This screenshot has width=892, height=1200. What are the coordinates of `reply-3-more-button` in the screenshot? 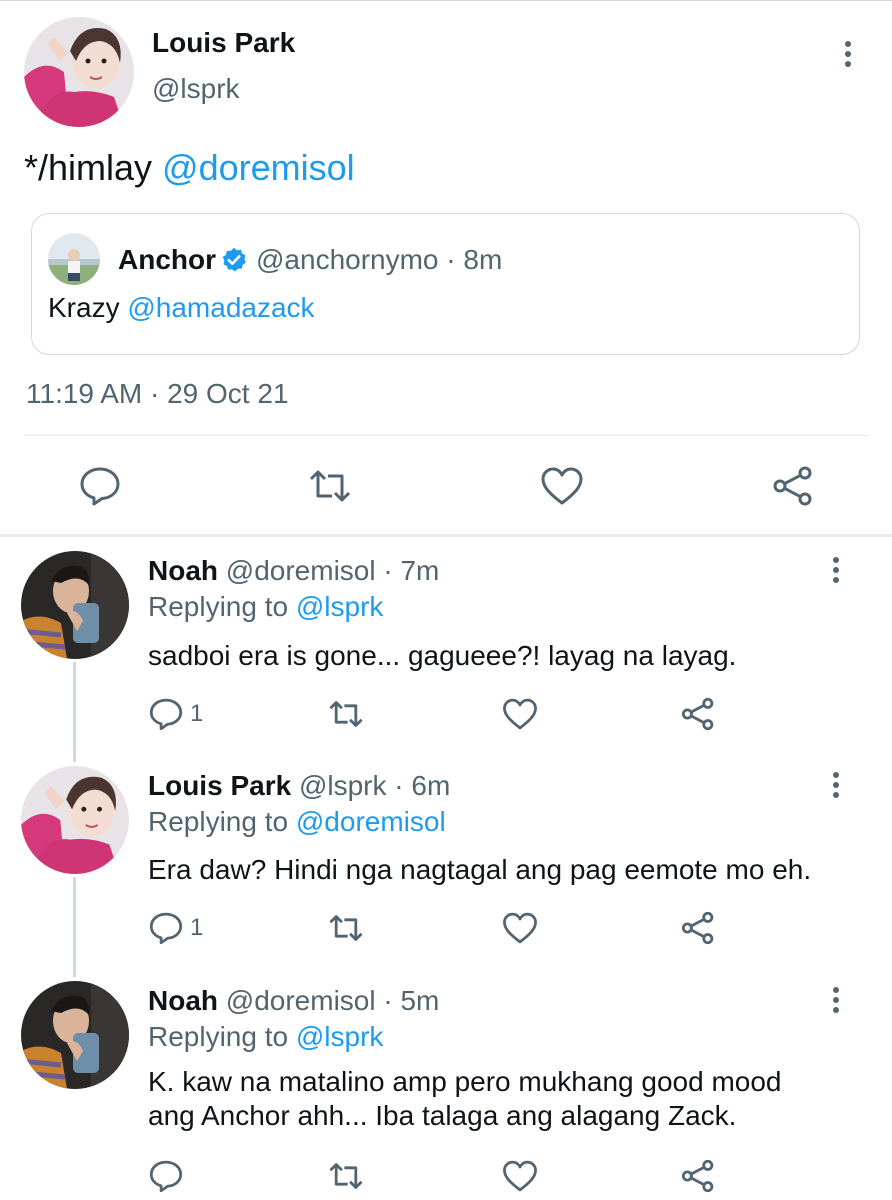 It's located at (836, 1000).